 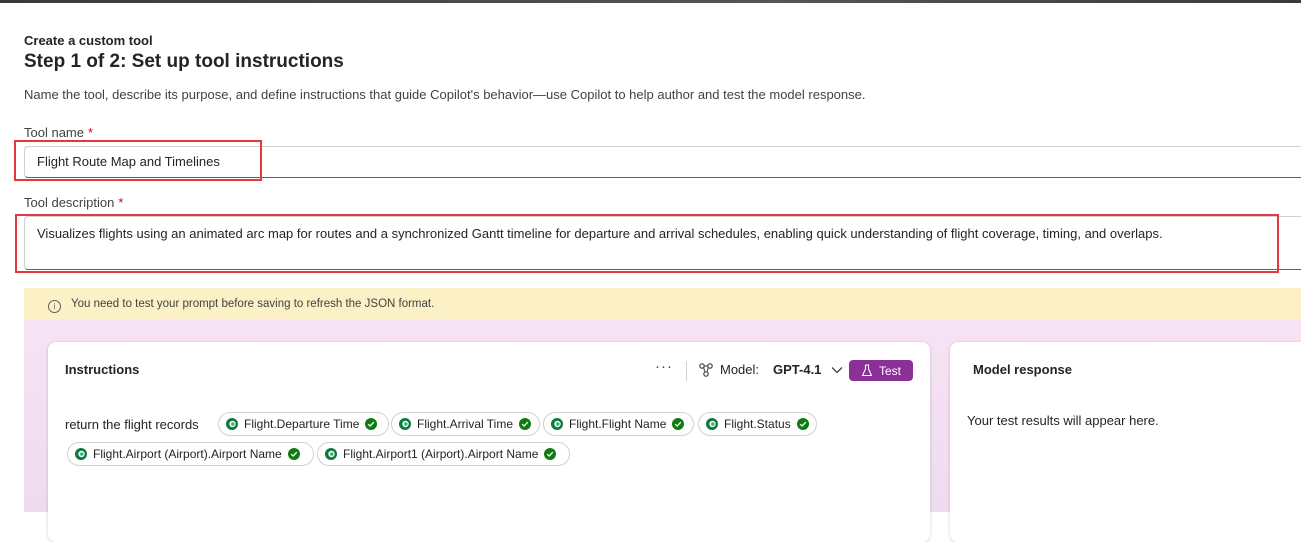 I want to click on more-options-icon: ···, so click(x=664, y=366).